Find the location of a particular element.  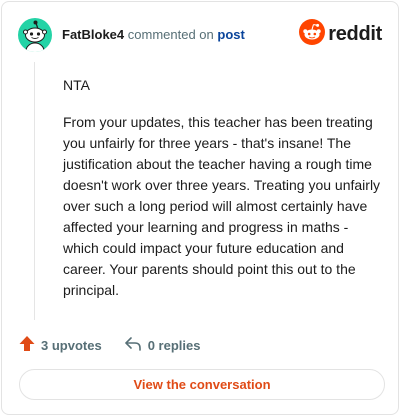

reddit-logo-icon is located at coordinates (312, 34).